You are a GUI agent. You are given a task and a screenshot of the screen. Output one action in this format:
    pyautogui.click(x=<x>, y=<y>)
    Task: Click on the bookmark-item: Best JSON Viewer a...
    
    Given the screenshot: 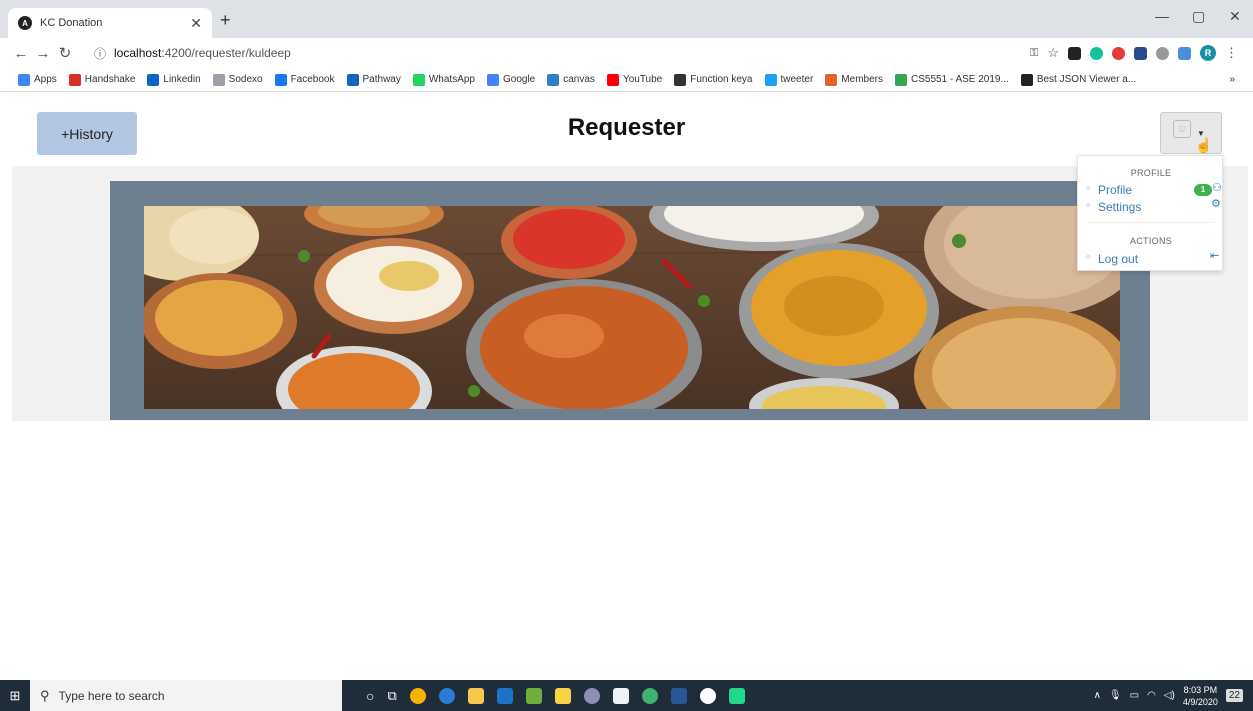 What is the action you would take?
    pyautogui.click(x=1078, y=79)
    